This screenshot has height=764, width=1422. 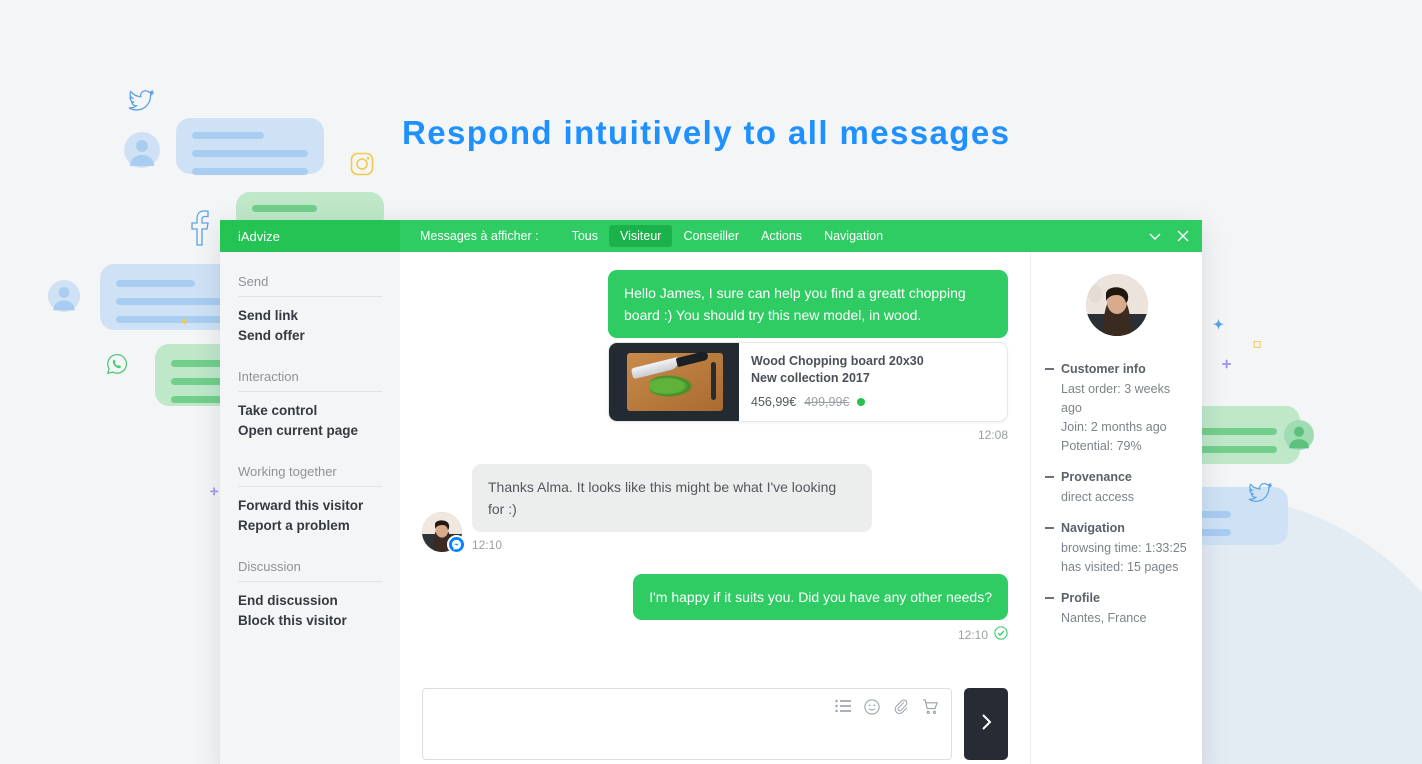 What do you see at coordinates (456, 544) in the screenshot?
I see `messenger-icon` at bounding box center [456, 544].